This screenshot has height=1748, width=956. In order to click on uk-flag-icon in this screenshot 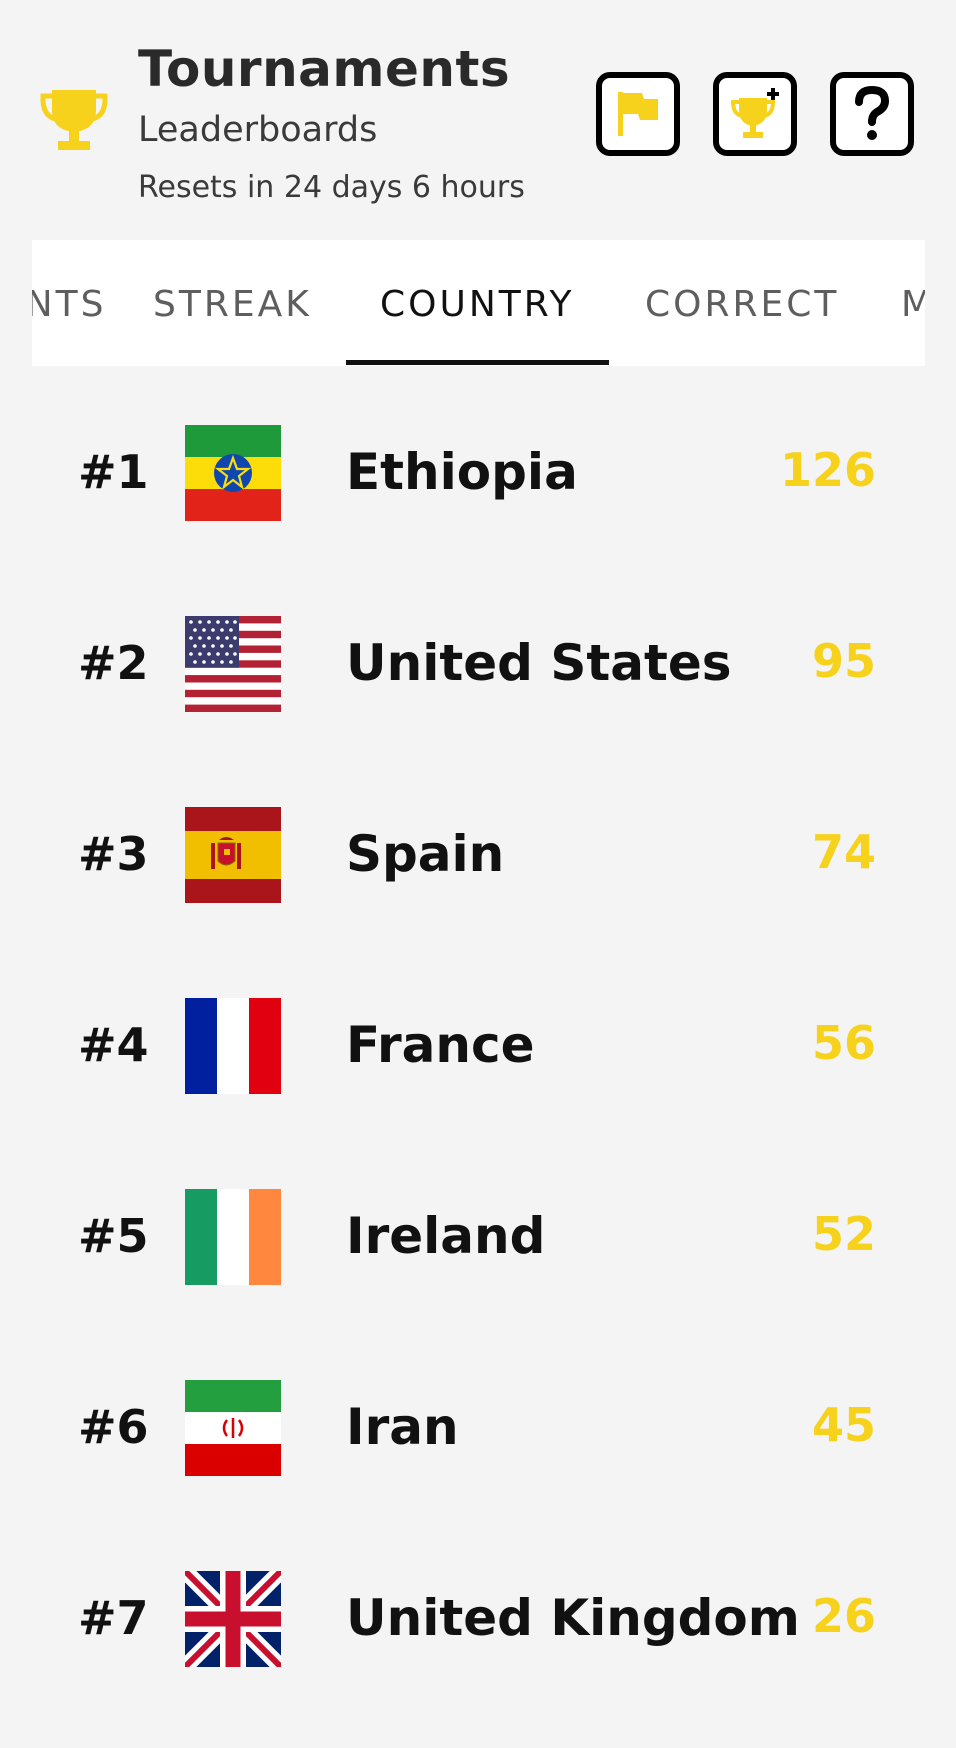, I will do `click(233, 1619)`.